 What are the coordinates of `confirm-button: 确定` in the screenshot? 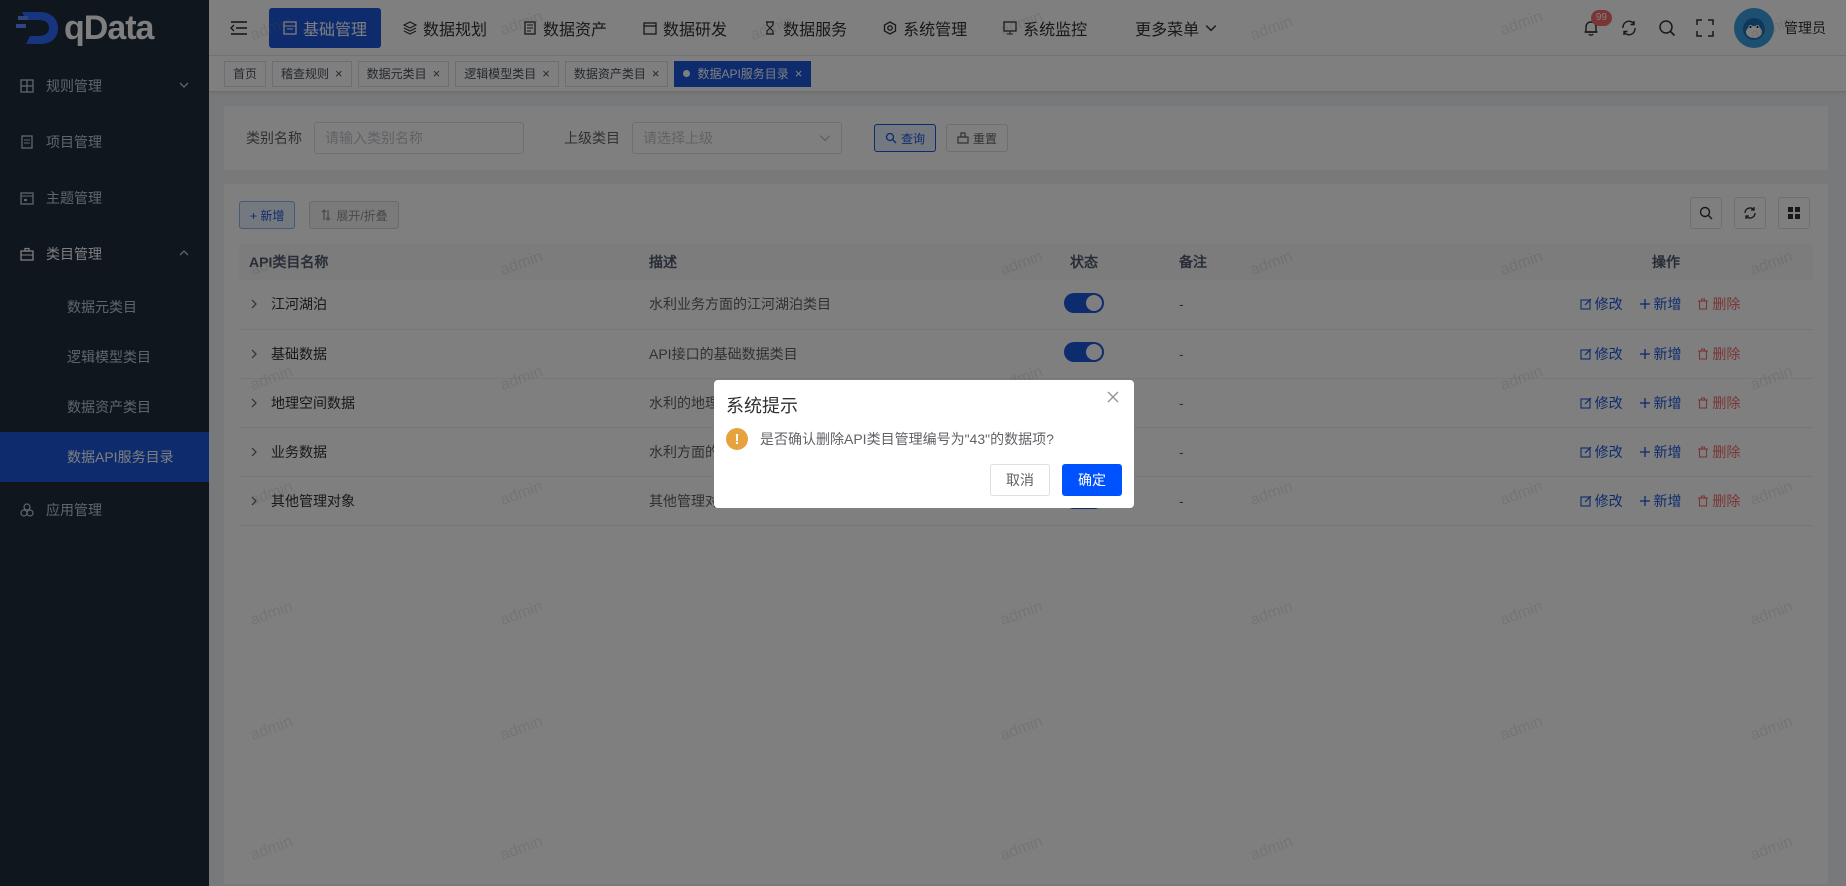 It's located at (1092, 480).